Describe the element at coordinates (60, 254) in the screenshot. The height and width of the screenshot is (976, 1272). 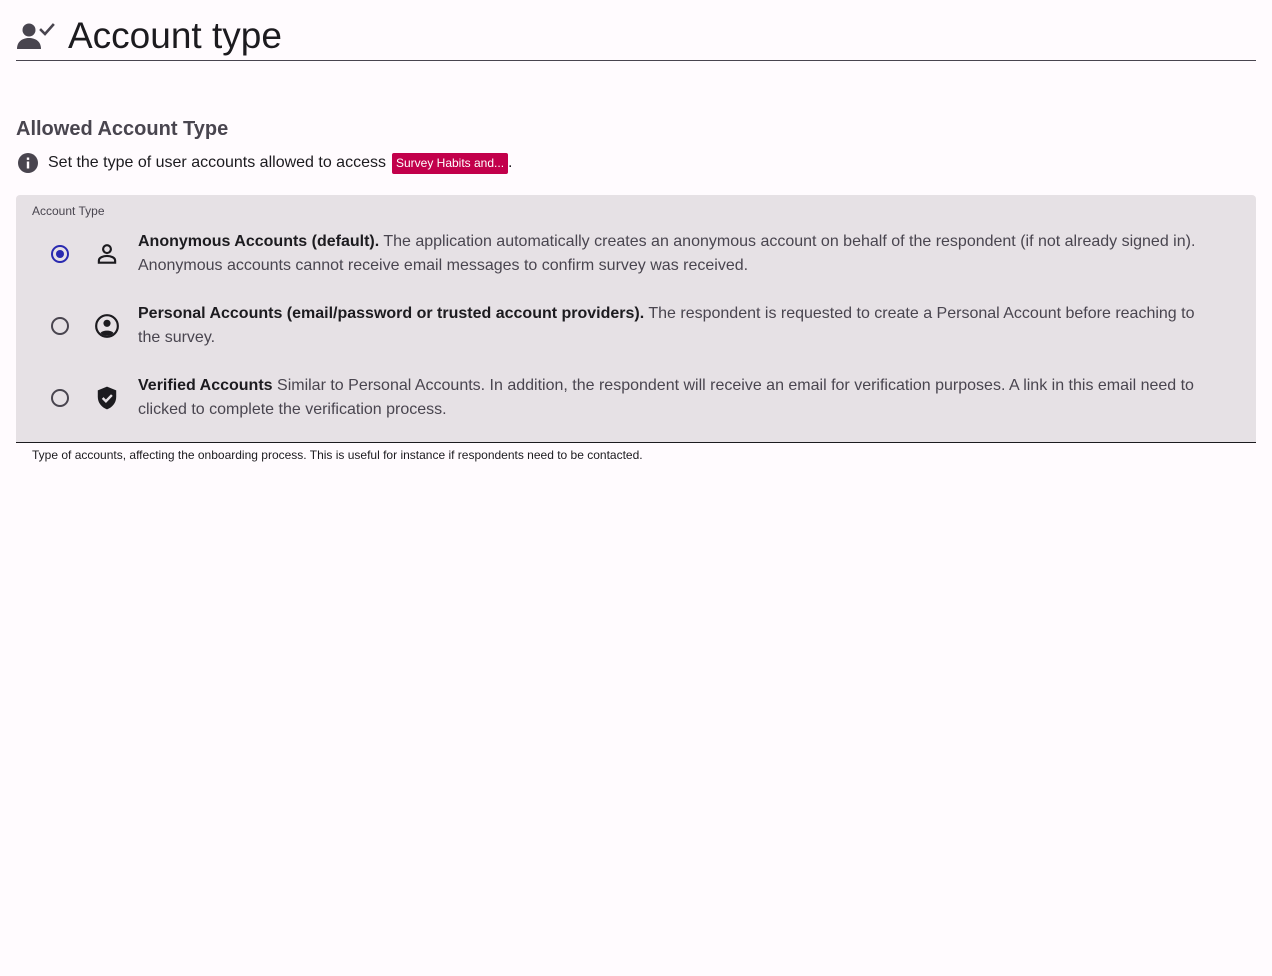
I see `radio-anonymous` at that location.